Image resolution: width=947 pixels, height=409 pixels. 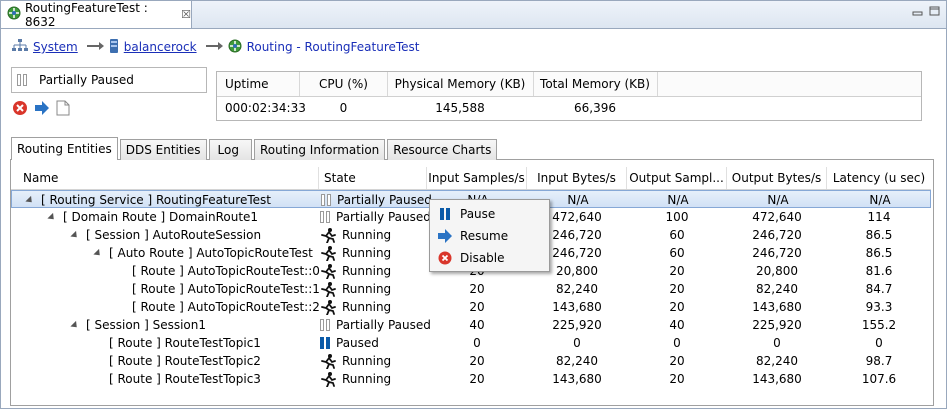 What do you see at coordinates (20, 47) in the screenshot?
I see `network-tree-icon` at bounding box center [20, 47].